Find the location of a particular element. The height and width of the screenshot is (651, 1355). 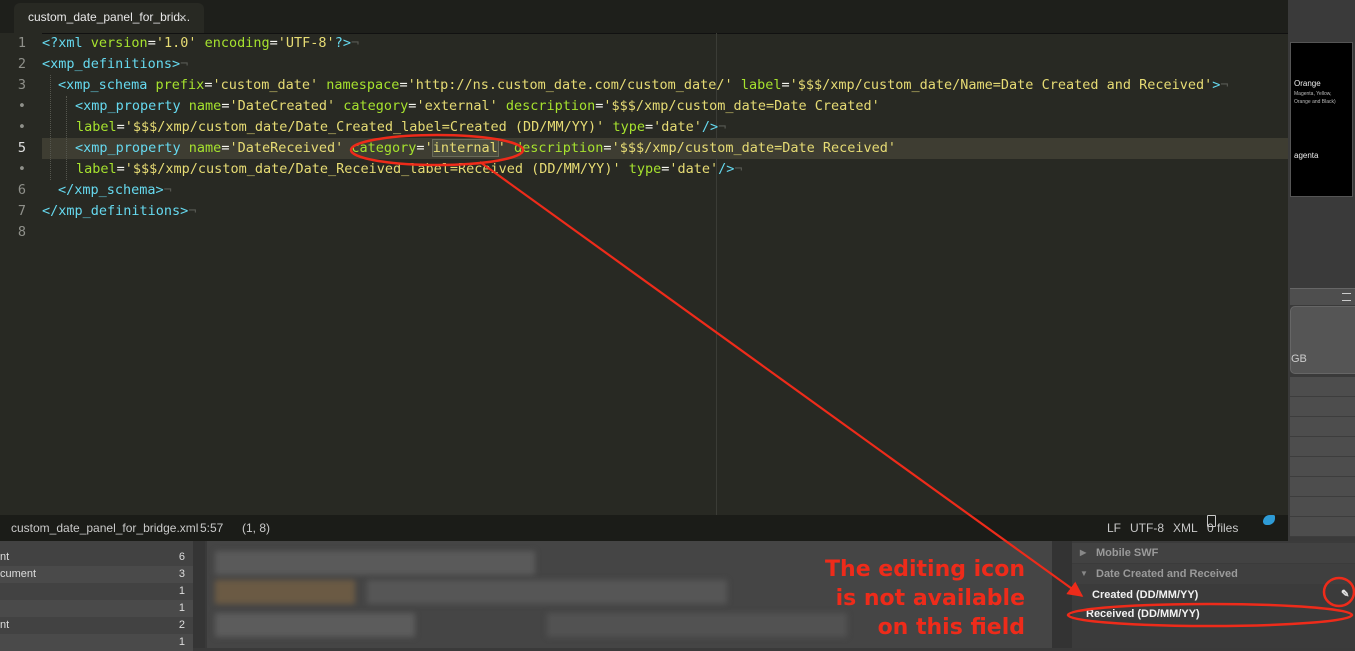

list-item: cument 3 is located at coordinates (96, 574).